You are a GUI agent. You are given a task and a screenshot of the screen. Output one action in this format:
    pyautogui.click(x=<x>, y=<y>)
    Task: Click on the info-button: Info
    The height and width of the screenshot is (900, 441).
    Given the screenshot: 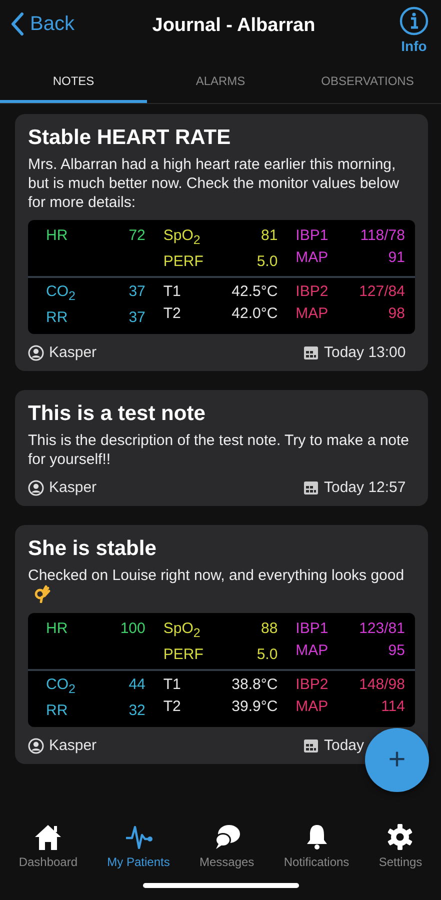 What is the action you would take?
    pyautogui.click(x=413, y=30)
    